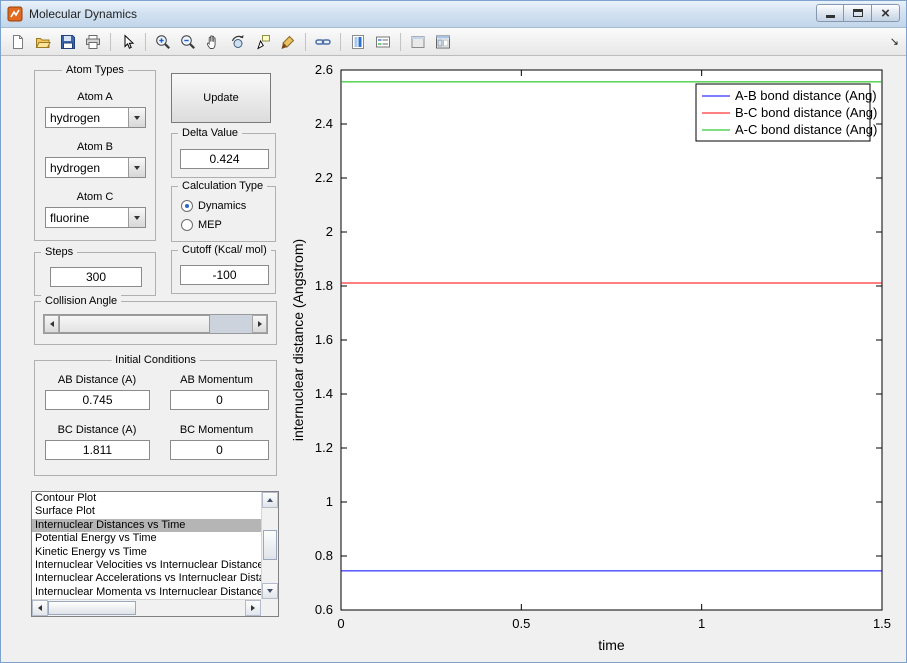  Describe the element at coordinates (95, 117) in the screenshot. I see `atom-a-select: hydrogen` at that location.